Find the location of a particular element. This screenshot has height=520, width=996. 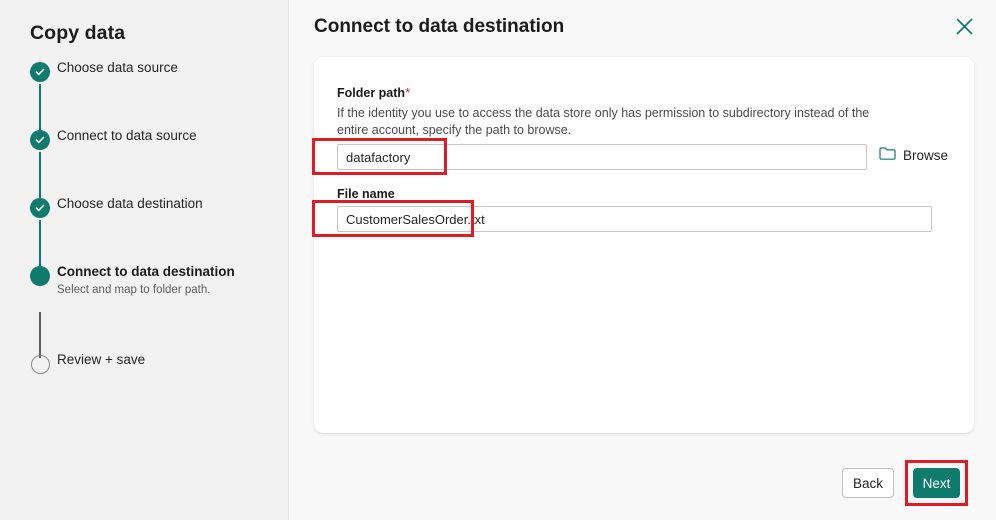

close-button is located at coordinates (964, 29).